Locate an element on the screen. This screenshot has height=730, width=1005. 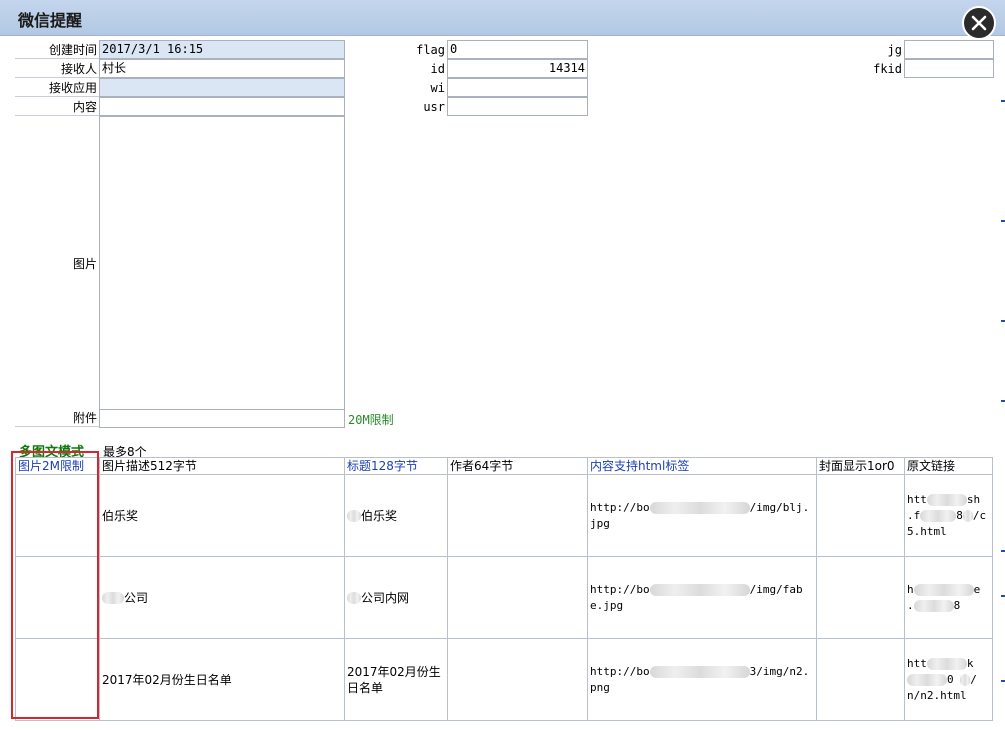
row-description: 公司 is located at coordinates (222, 597).